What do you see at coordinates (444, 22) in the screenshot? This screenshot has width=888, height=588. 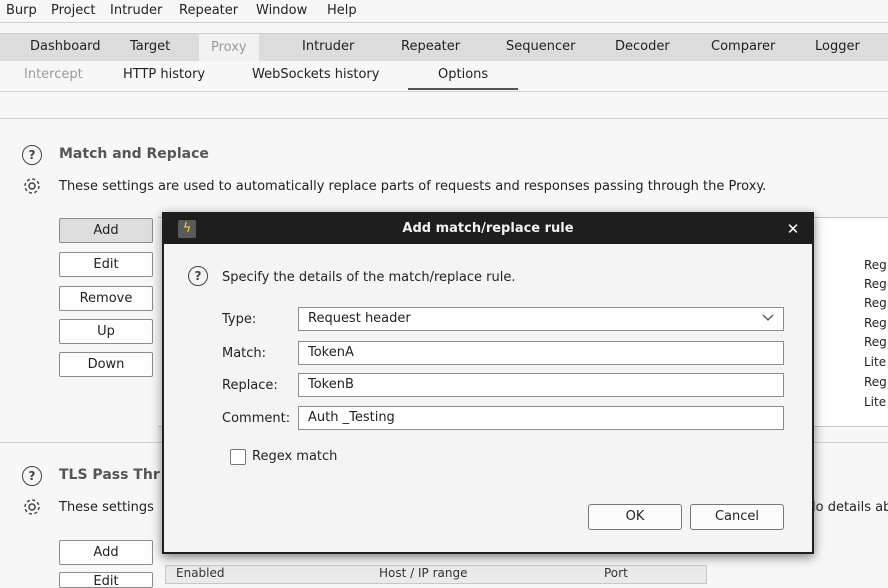 I see `menu-divider` at bounding box center [444, 22].